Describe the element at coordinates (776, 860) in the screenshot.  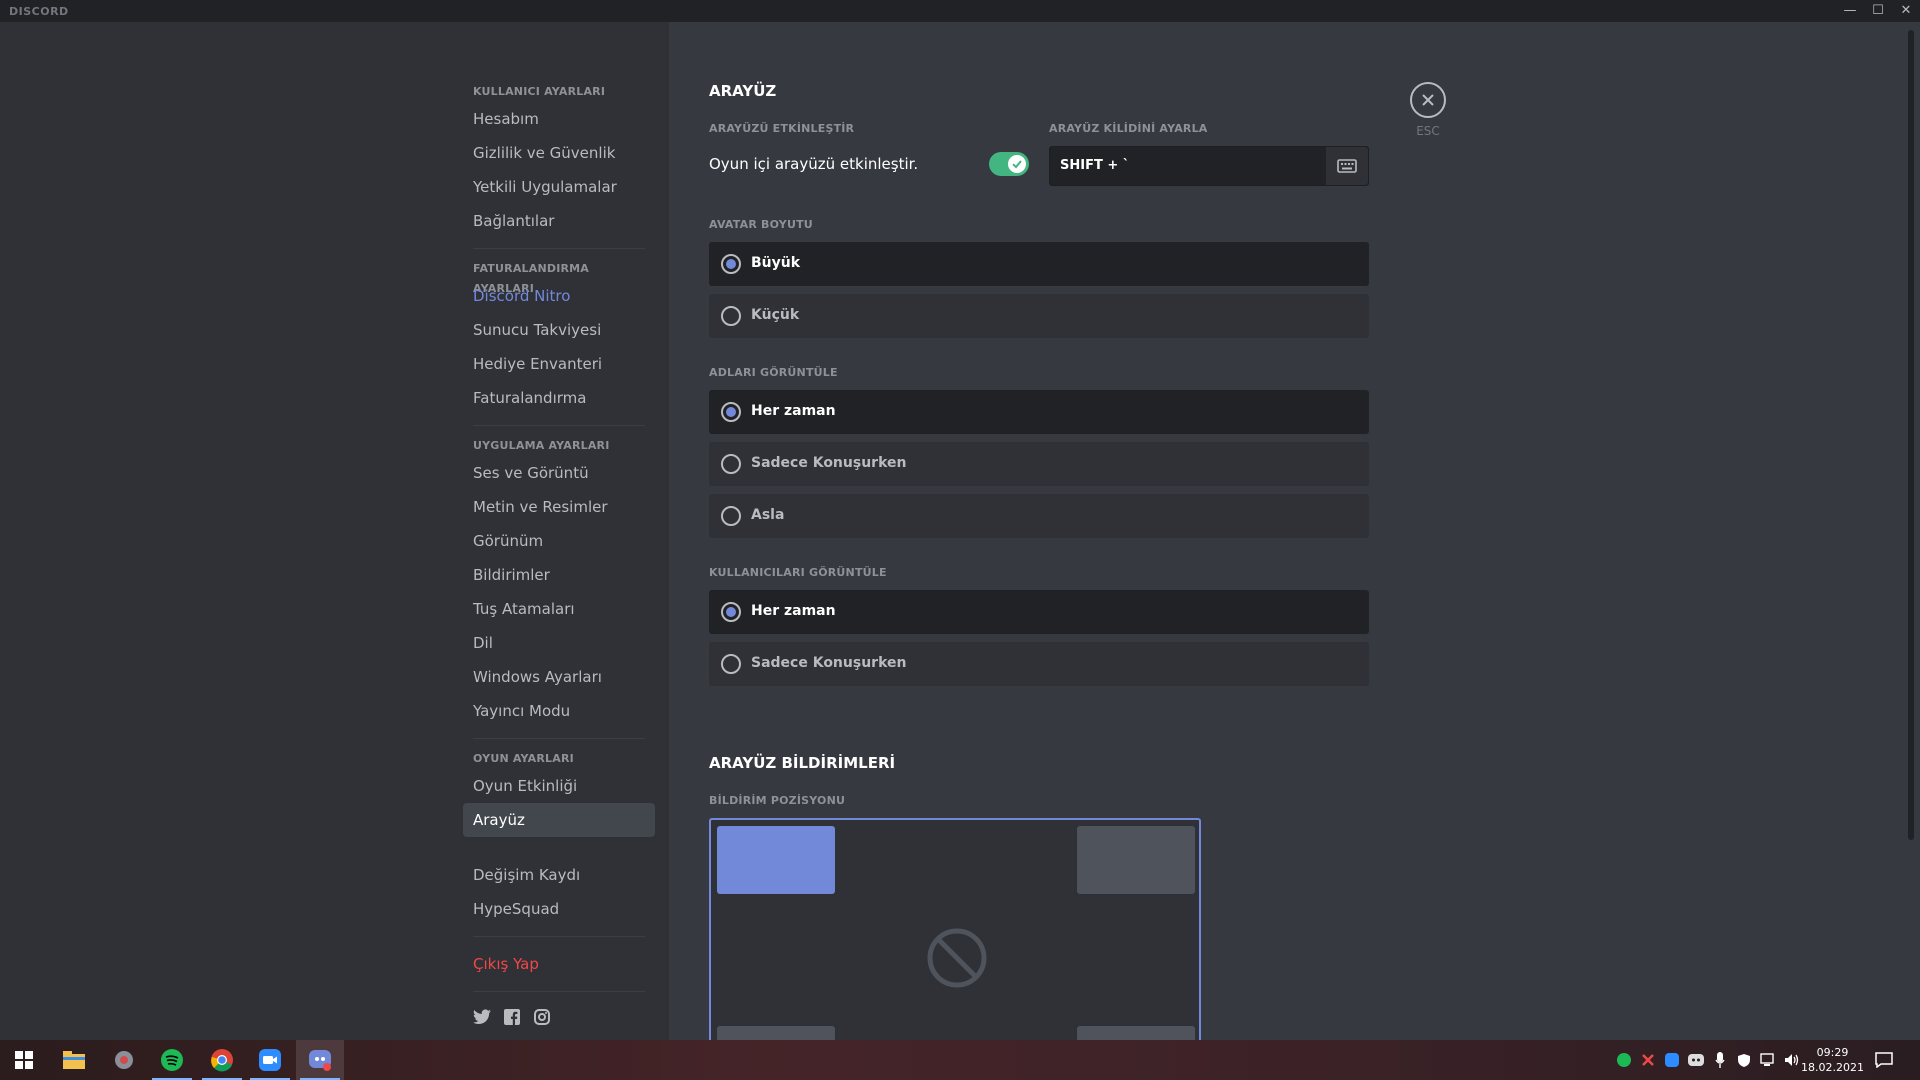
I see `position-top-left` at that location.